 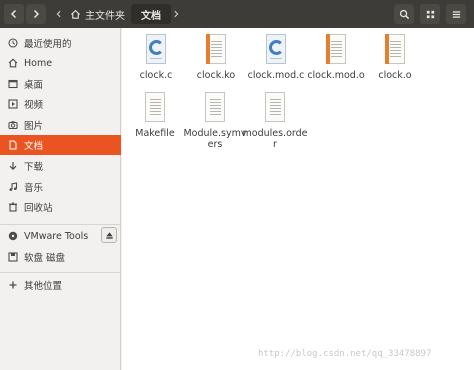 What do you see at coordinates (60, 187) in the screenshot?
I see `sidebar-item-music: 音乐` at bounding box center [60, 187].